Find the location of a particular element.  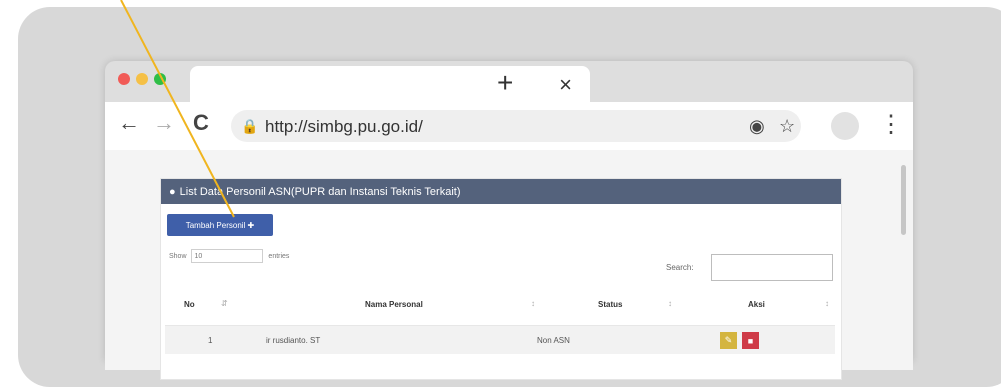

profile-avatar is located at coordinates (845, 126).